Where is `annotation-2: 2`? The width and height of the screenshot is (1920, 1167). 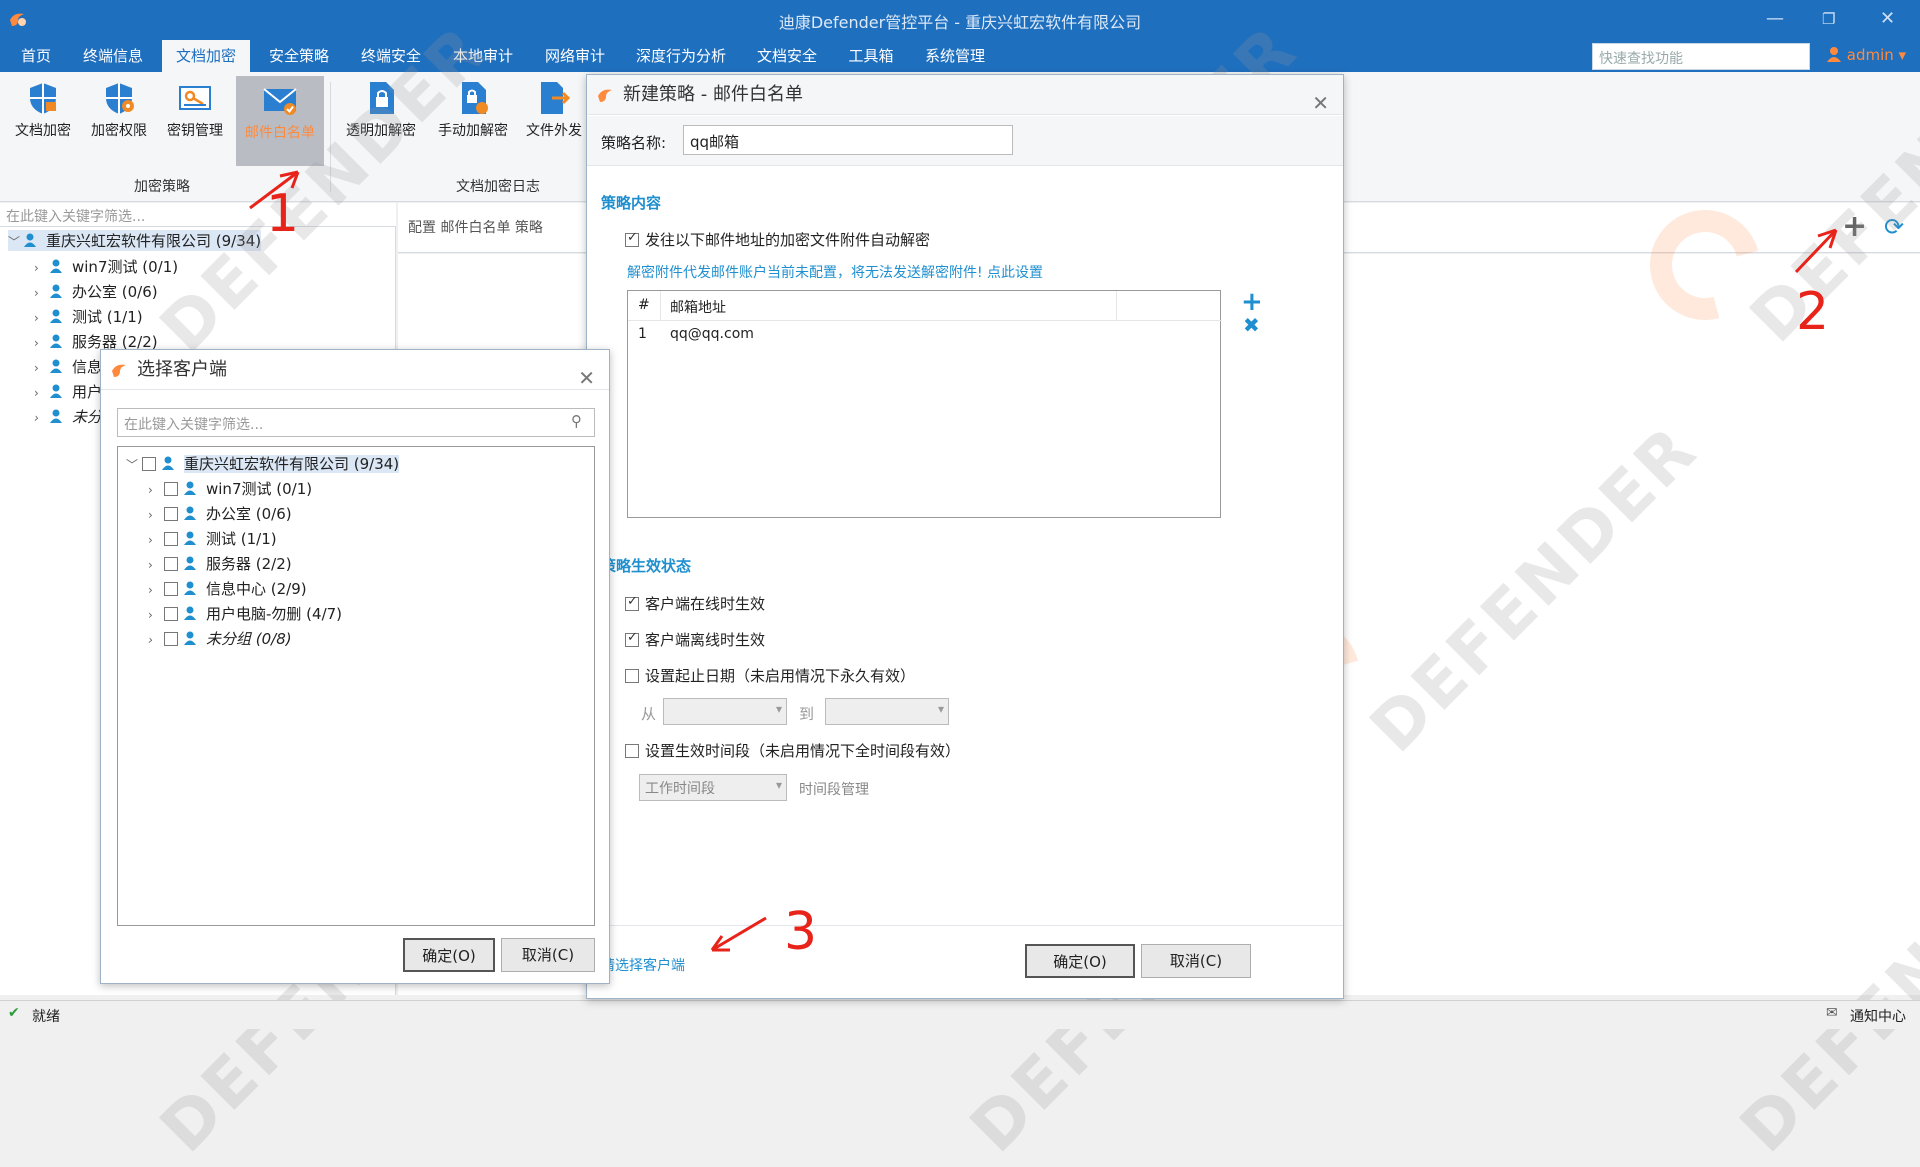 annotation-2: 2 is located at coordinates (1813, 312).